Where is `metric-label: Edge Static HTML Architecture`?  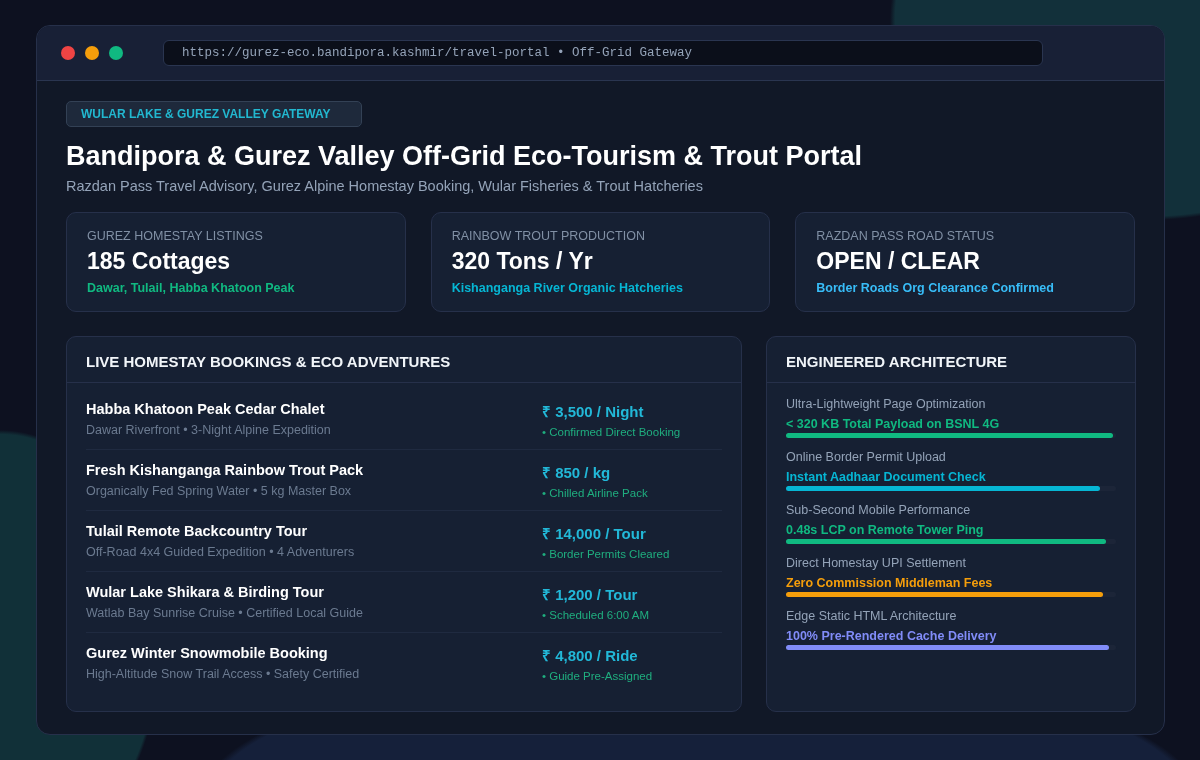 metric-label: Edge Static HTML Architecture is located at coordinates (872, 616).